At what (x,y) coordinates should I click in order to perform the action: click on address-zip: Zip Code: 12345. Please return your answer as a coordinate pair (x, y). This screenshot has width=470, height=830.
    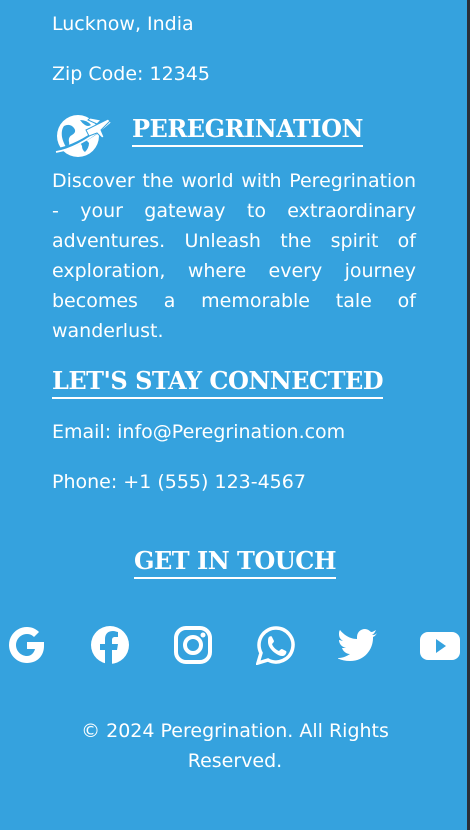
    Looking at the image, I should click on (131, 74).